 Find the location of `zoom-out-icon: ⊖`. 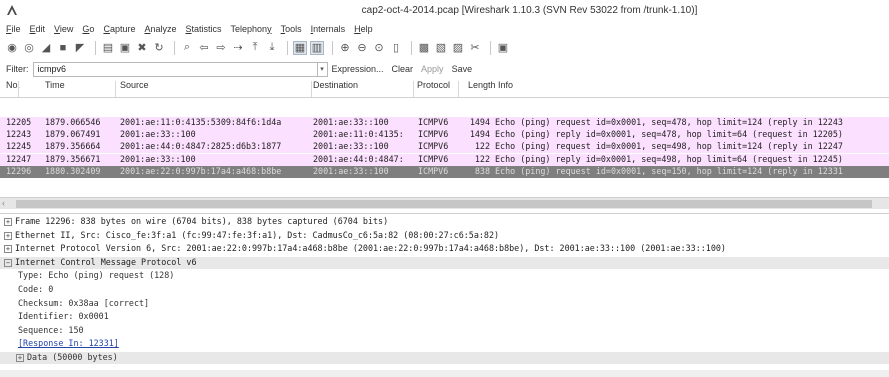

zoom-out-icon: ⊖ is located at coordinates (362, 48).